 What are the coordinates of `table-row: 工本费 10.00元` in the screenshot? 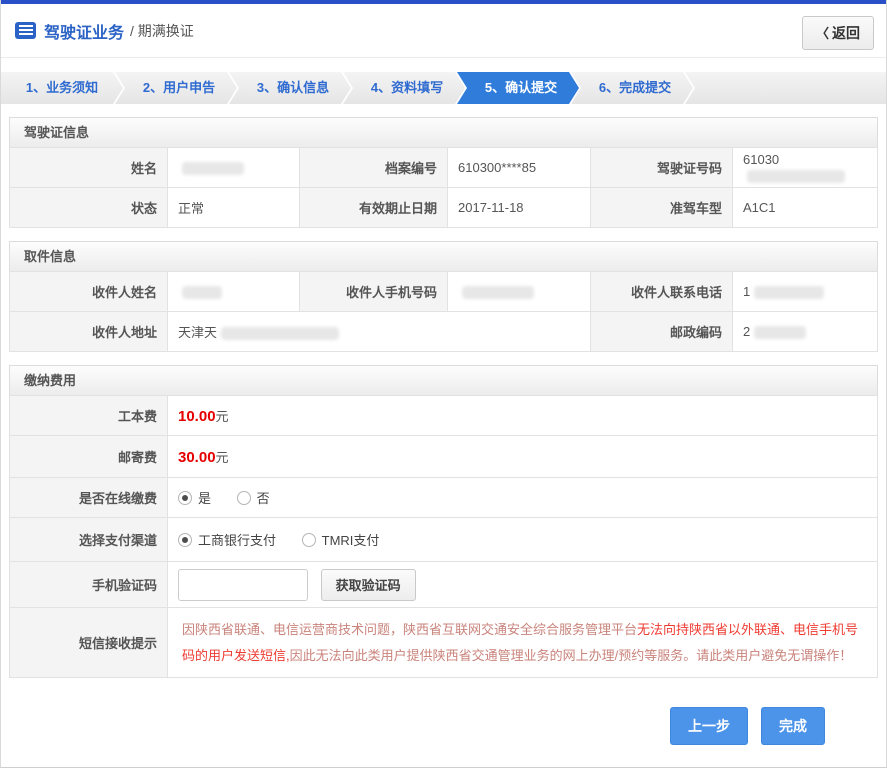 It's located at (443, 415).